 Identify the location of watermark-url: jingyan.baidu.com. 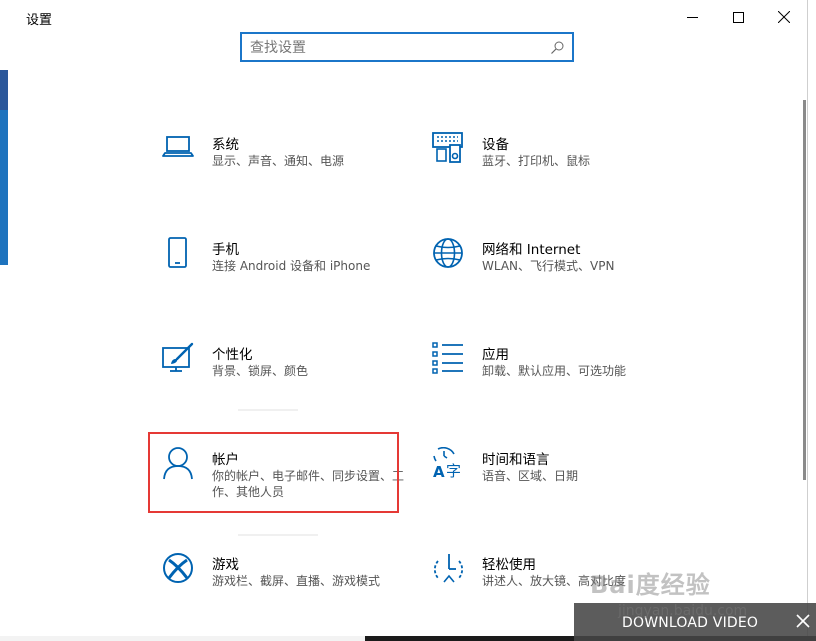
(683, 611).